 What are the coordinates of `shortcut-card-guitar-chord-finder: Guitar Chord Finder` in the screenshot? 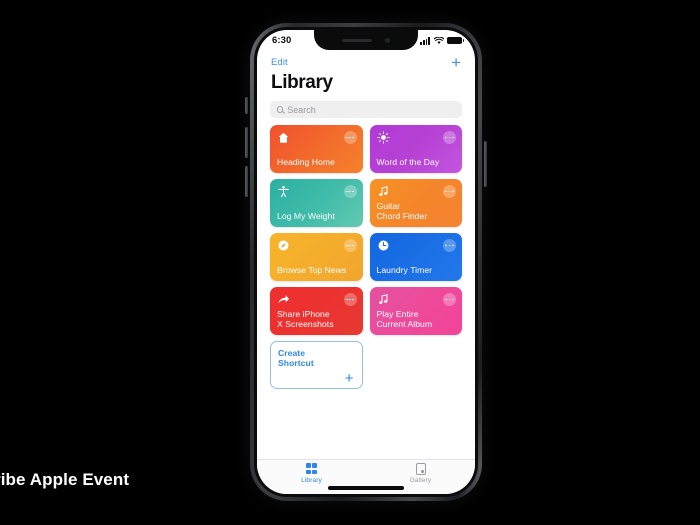 It's located at (415, 203).